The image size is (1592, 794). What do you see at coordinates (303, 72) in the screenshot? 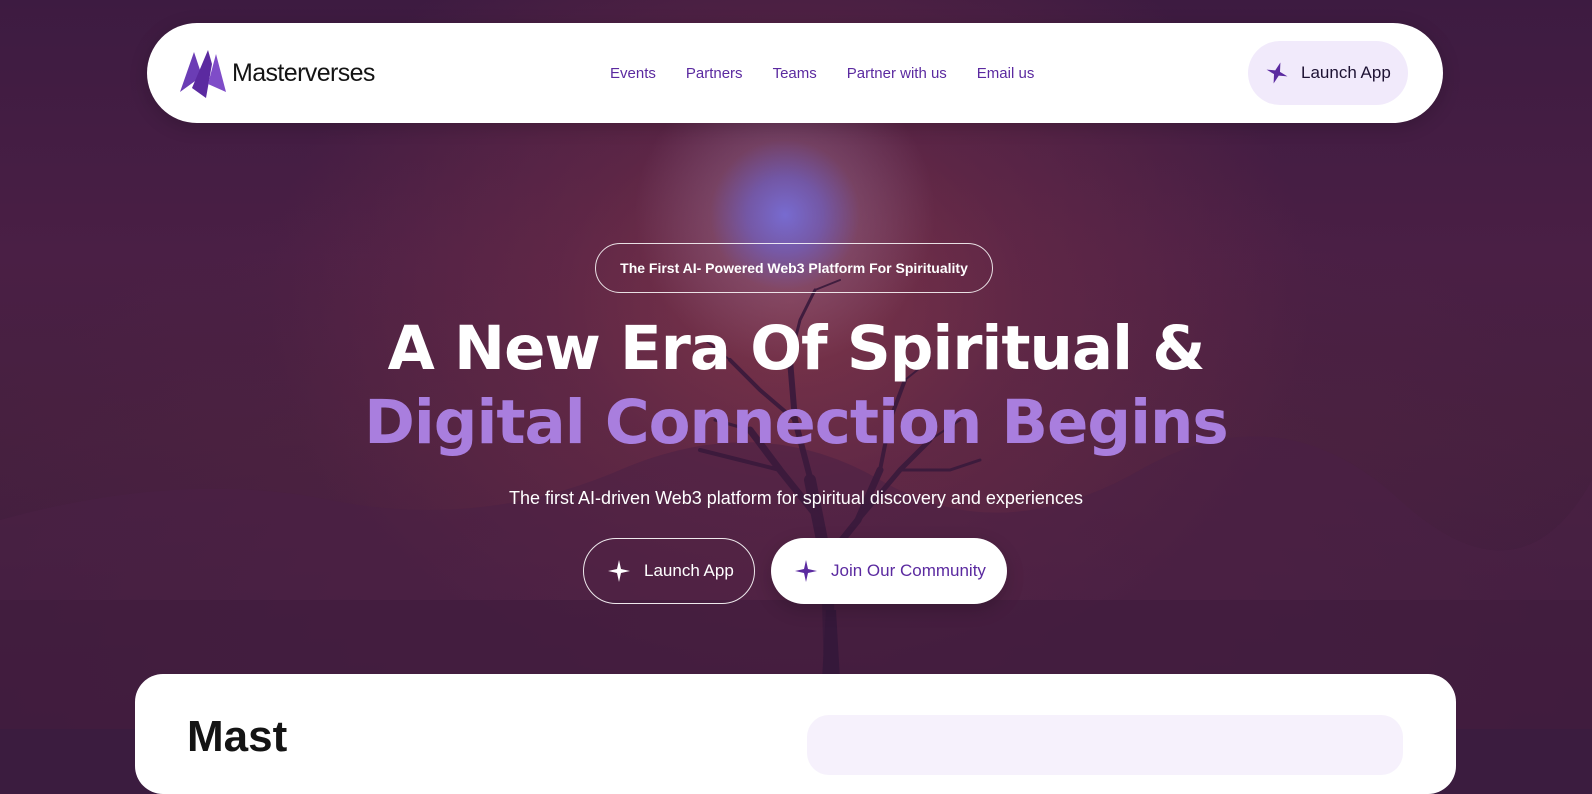
I see `brand-name: Masterverses` at bounding box center [303, 72].